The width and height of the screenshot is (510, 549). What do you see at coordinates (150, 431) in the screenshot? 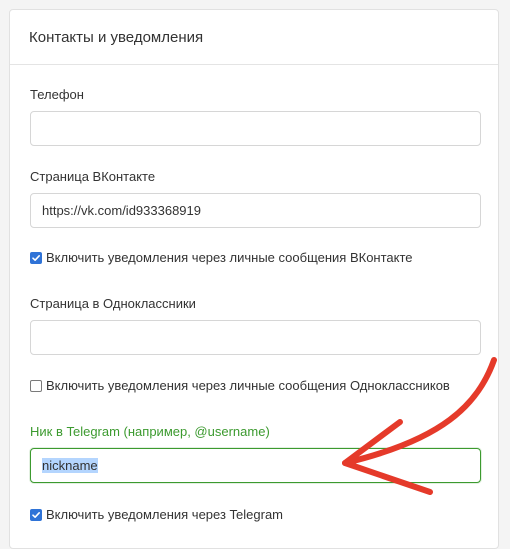
I see `telegram-label: Ник в Telegram (например, @username)` at bounding box center [150, 431].